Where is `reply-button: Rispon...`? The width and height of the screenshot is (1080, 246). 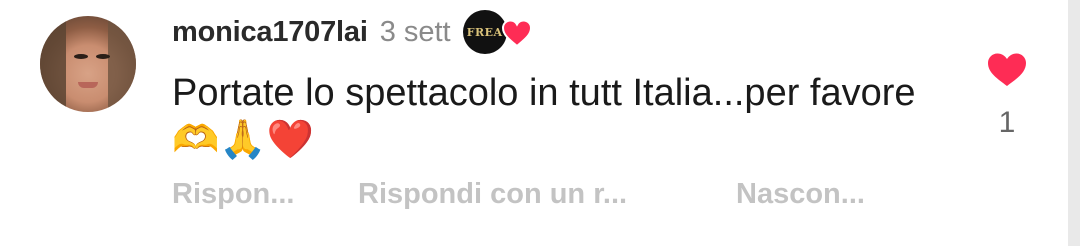 reply-button: Rispon... is located at coordinates (265, 194).